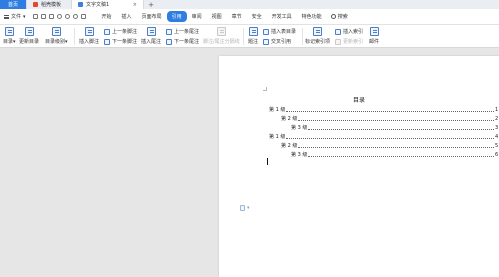 Image resolution: width=499 pixels, height=277 pixels. Describe the element at coordinates (107, 41) in the screenshot. I see `next-footnote-icon` at that location.